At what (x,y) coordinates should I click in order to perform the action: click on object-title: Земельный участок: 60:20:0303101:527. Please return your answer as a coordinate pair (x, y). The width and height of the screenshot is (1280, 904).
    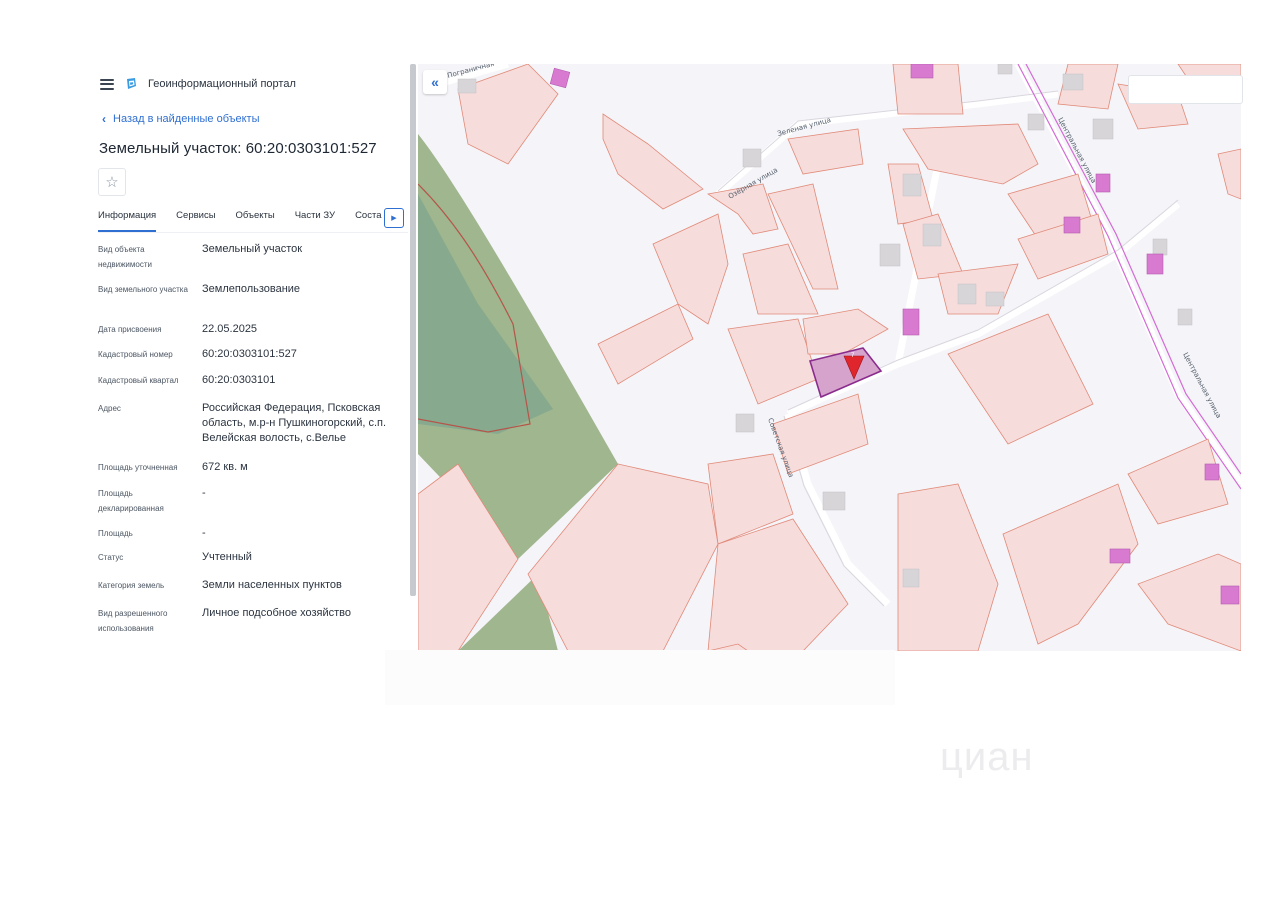
    Looking at the image, I should click on (238, 148).